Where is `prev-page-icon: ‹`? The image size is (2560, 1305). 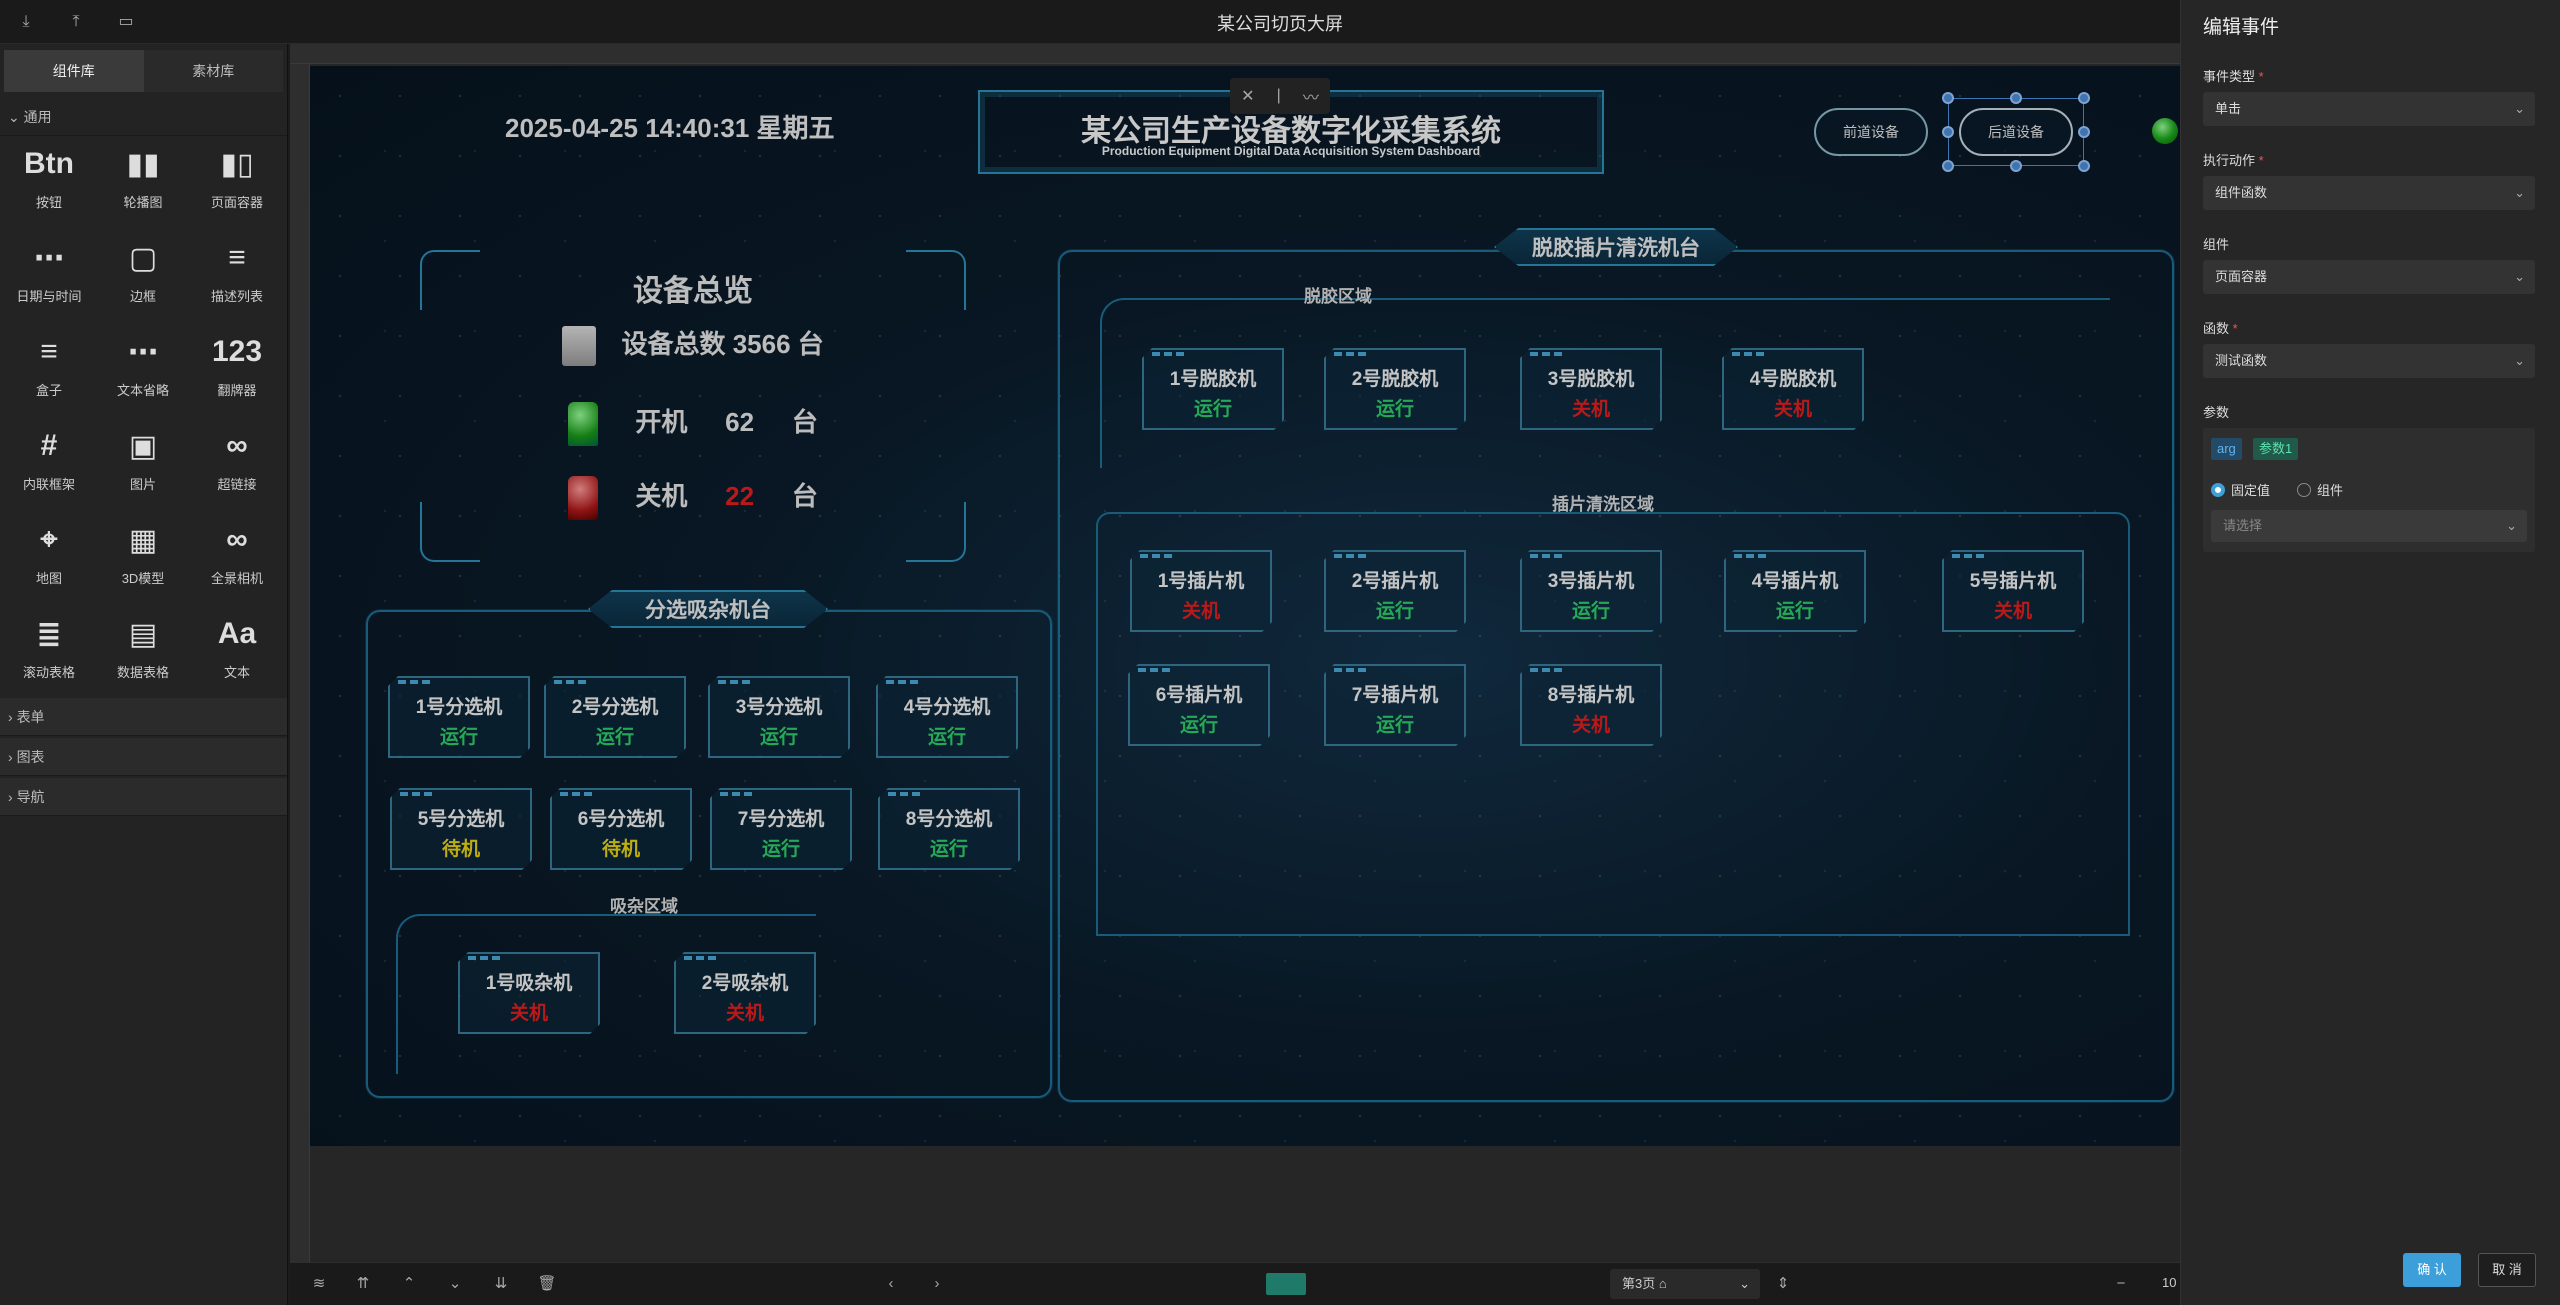 prev-page-icon: ‹ is located at coordinates (891, 1284).